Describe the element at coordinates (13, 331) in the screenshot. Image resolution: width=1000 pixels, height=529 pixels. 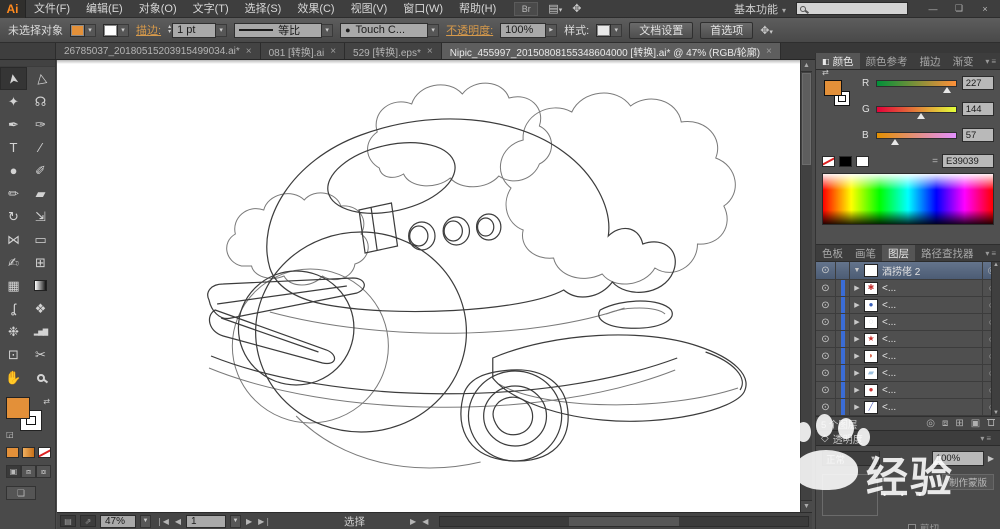
I see `symbol-sprayer-tool: ❉` at that location.